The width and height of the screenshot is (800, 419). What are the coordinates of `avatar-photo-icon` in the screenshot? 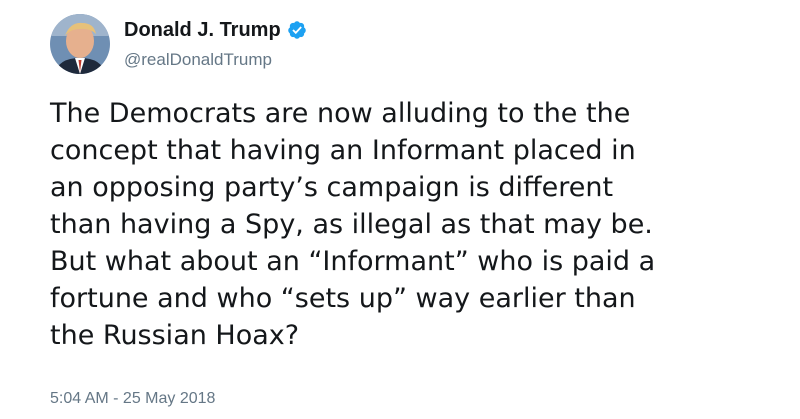 It's located at (80, 44).